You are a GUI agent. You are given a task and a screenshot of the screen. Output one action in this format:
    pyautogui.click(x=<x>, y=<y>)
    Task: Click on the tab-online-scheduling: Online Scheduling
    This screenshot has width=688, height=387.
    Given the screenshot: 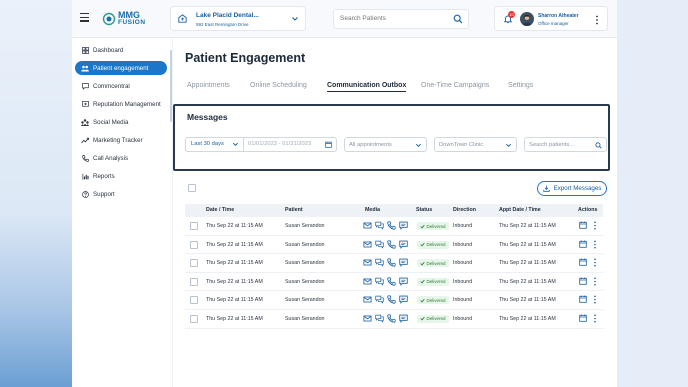 What is the action you would take?
    pyautogui.click(x=278, y=85)
    